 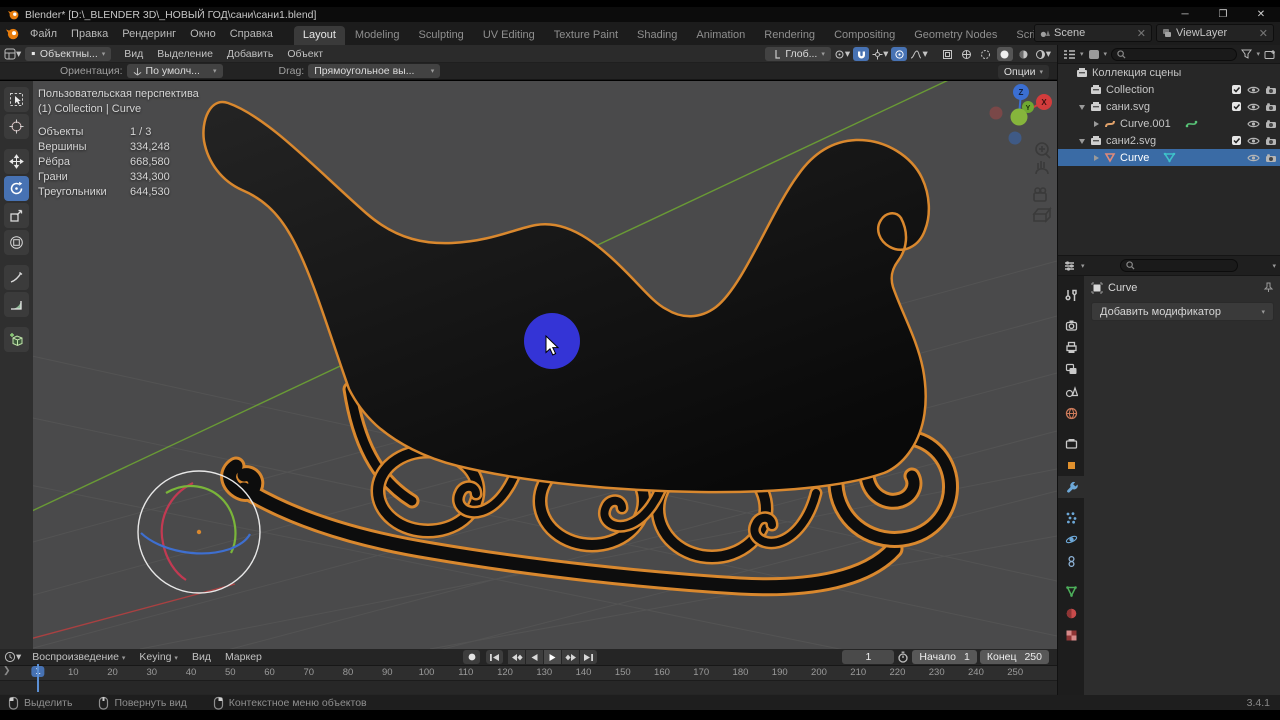 What do you see at coordinates (243, 657) in the screenshot?
I see `timeline-menu-3: Маркер` at bounding box center [243, 657].